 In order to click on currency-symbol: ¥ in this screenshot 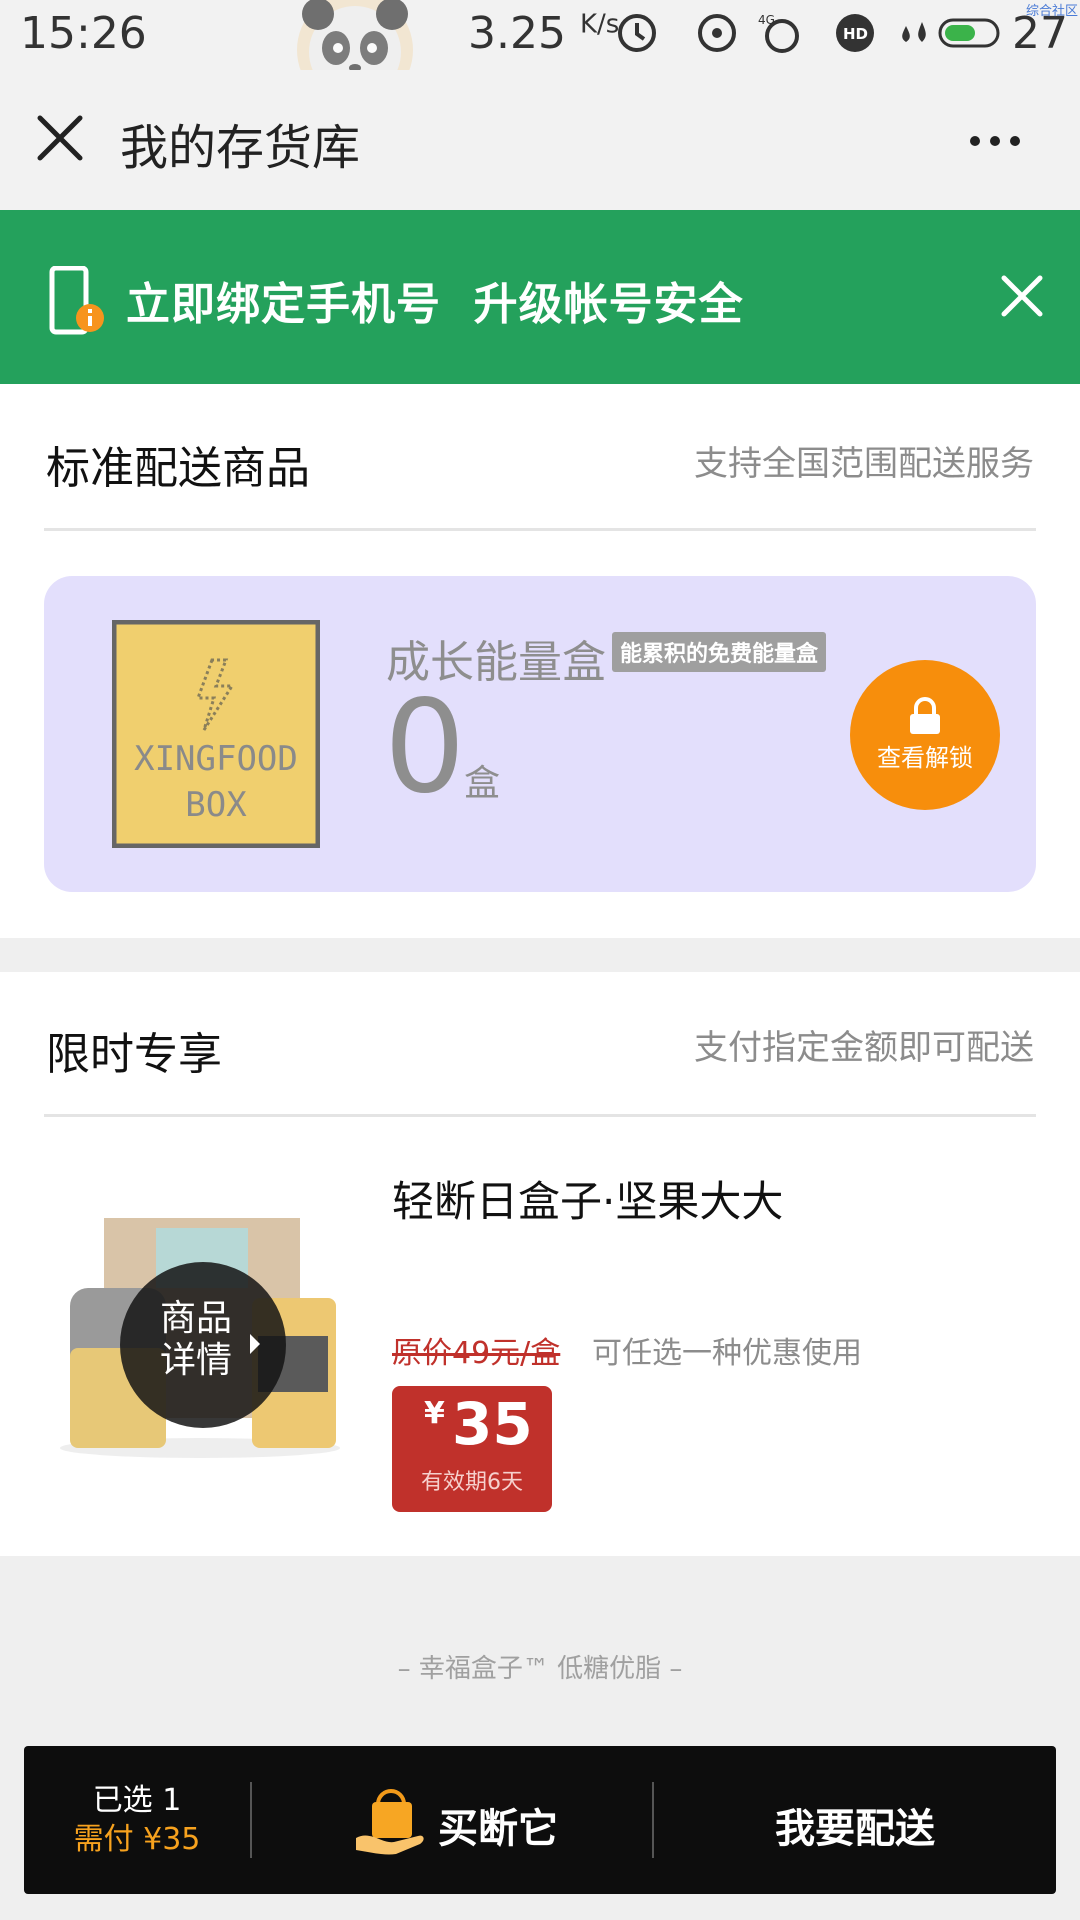, I will do `click(434, 1413)`.